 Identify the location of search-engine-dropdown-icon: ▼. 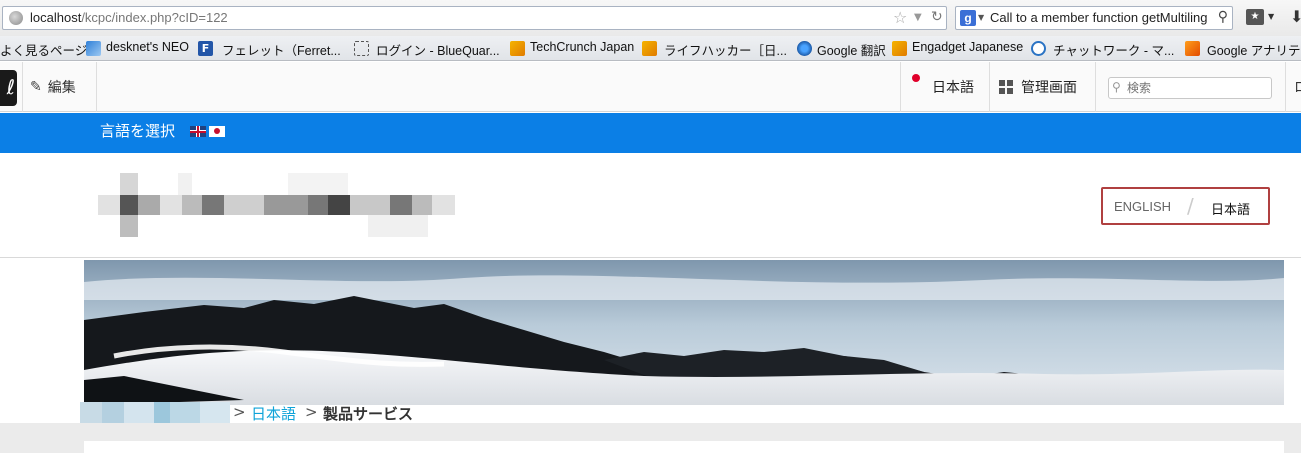
(981, 17).